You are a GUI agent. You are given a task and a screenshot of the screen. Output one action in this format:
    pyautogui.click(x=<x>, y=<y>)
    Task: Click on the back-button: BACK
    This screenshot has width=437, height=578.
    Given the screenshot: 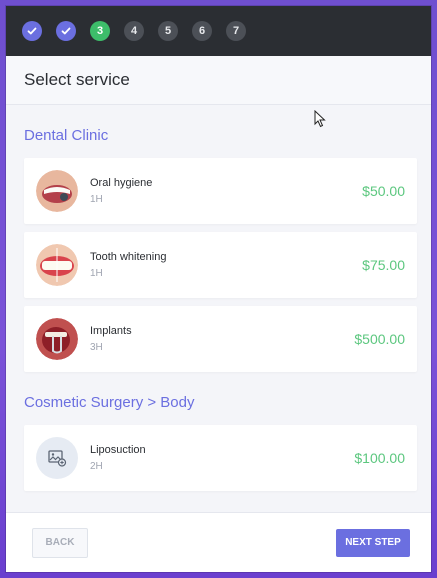 What is the action you would take?
    pyautogui.click(x=60, y=542)
    